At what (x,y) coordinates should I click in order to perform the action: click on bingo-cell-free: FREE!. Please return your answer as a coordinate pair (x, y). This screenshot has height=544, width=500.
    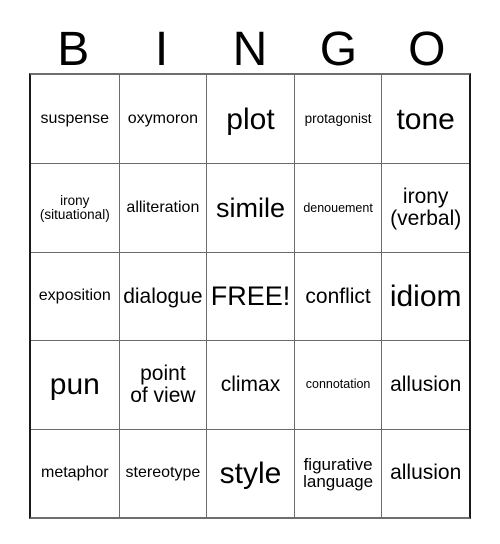
    Looking at the image, I should click on (250, 296).